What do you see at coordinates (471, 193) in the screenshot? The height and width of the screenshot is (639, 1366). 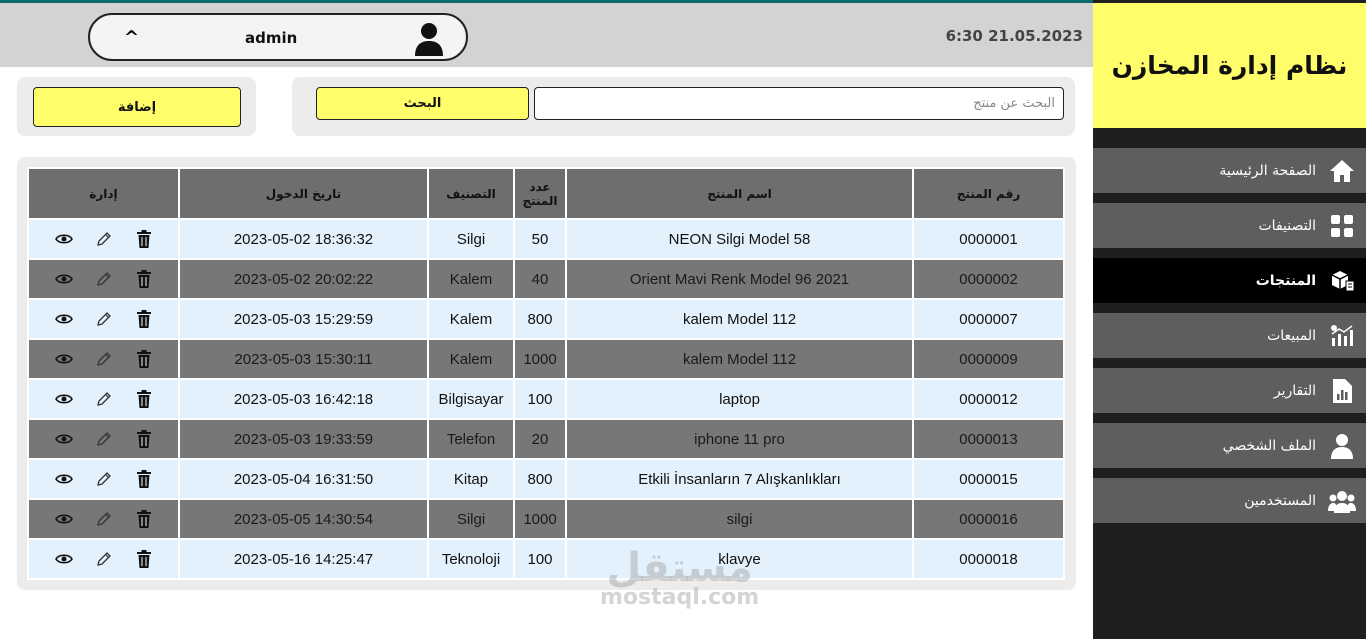 I see `col-category: التصنيف` at bounding box center [471, 193].